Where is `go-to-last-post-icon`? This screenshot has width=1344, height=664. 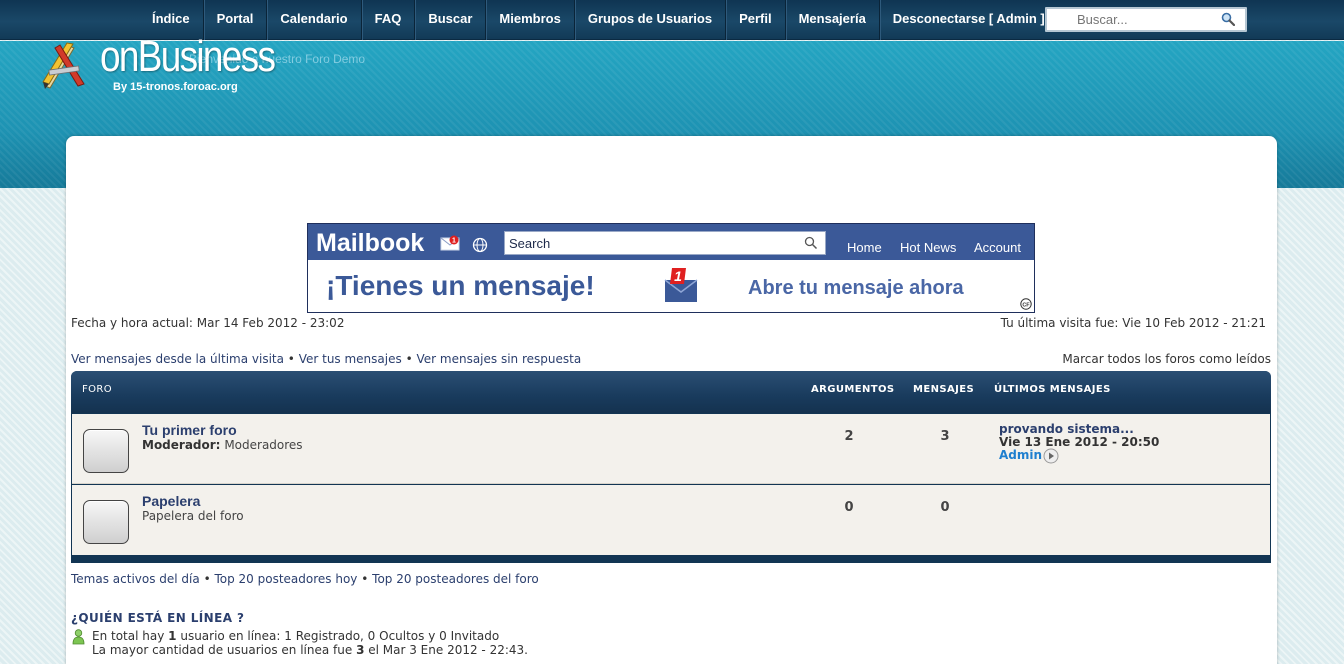
go-to-last-post-icon is located at coordinates (1051, 456).